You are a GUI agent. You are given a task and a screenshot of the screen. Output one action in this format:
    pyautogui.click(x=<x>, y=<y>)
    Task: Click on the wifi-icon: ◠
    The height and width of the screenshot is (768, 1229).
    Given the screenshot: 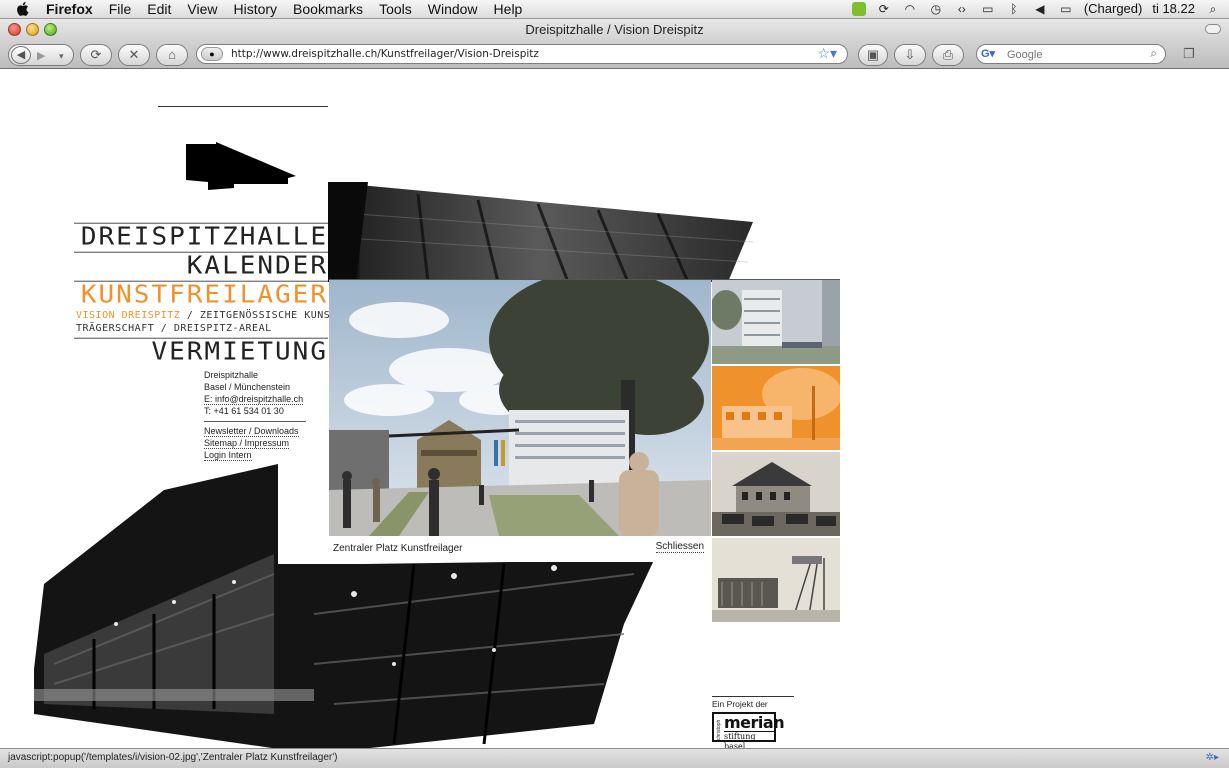 What is the action you would take?
    pyautogui.click(x=910, y=9)
    